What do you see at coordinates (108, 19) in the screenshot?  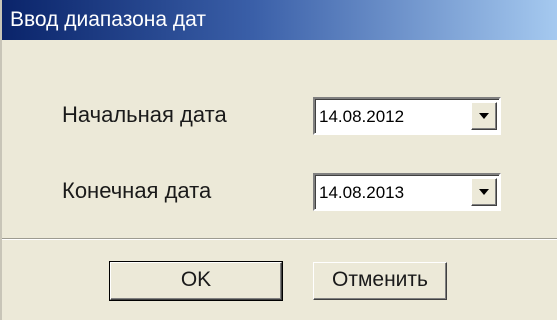 I see `window-title: Ввод диапазона дат` at bounding box center [108, 19].